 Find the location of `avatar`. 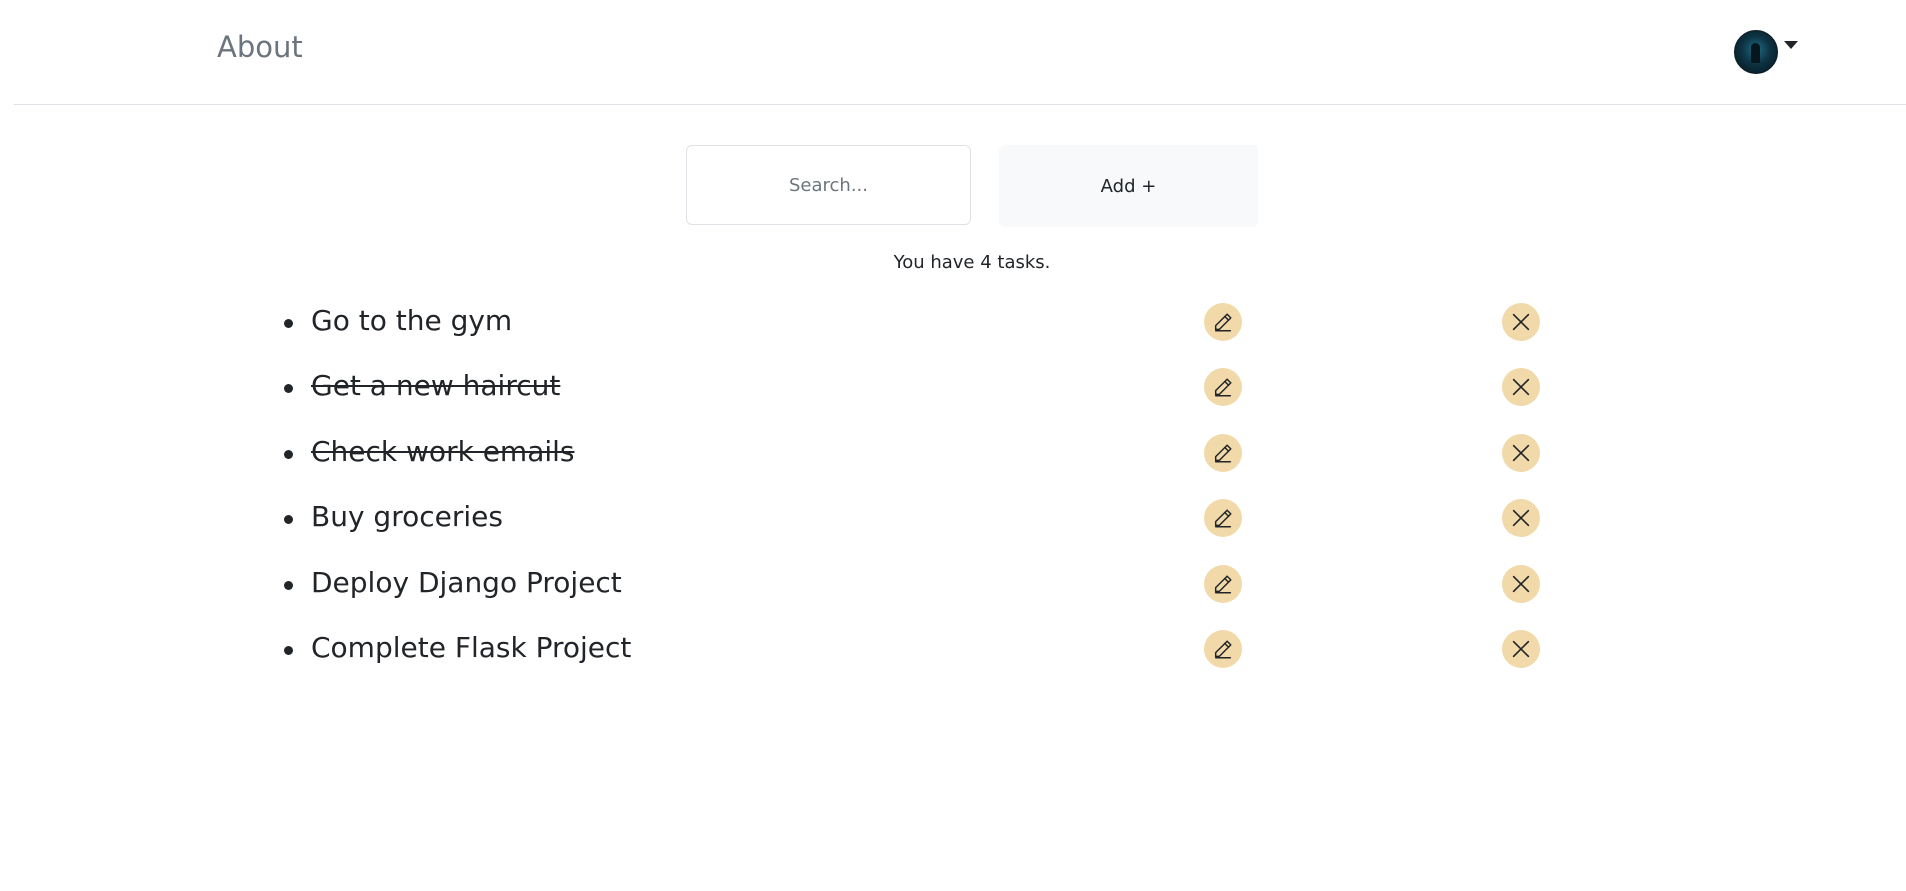

avatar is located at coordinates (1756, 52).